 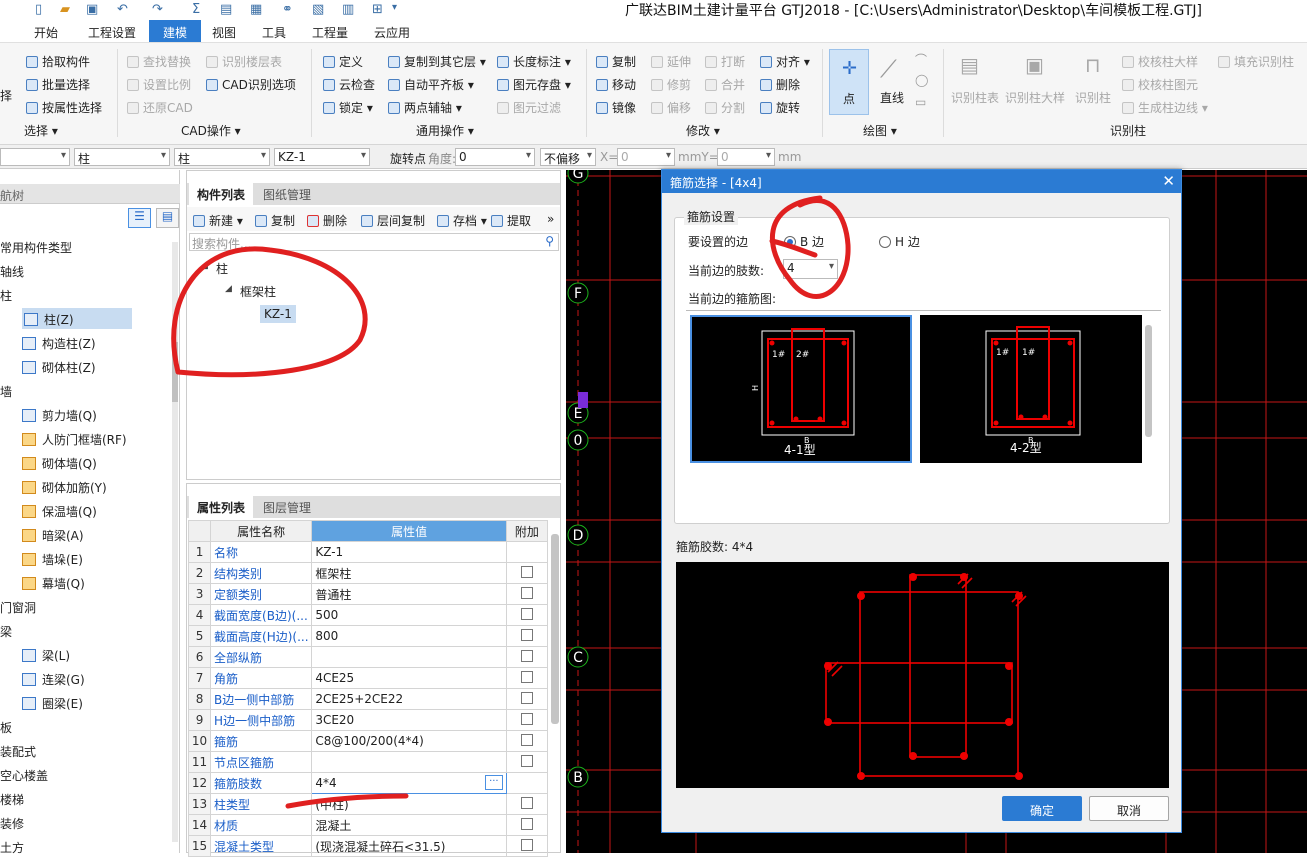 I want to click on element-save-button: 图元存盘 ▾, so click(x=534, y=84).